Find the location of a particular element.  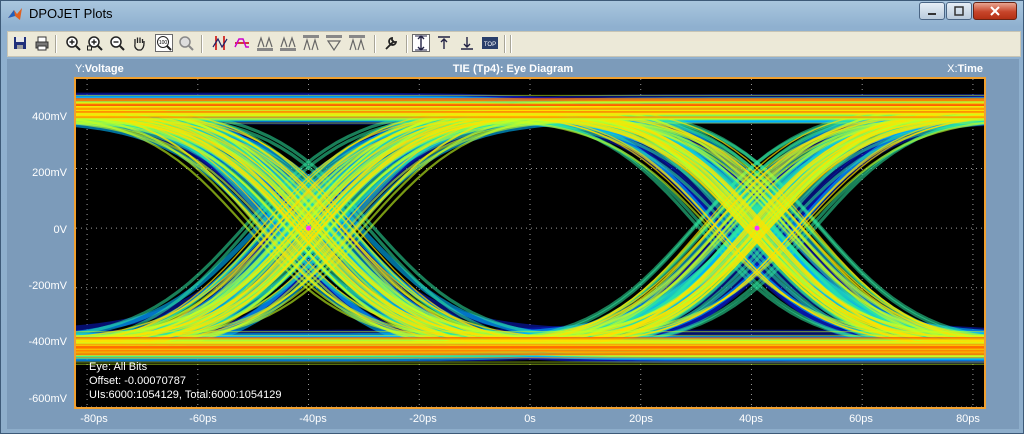

close-button is located at coordinates (995, 11).